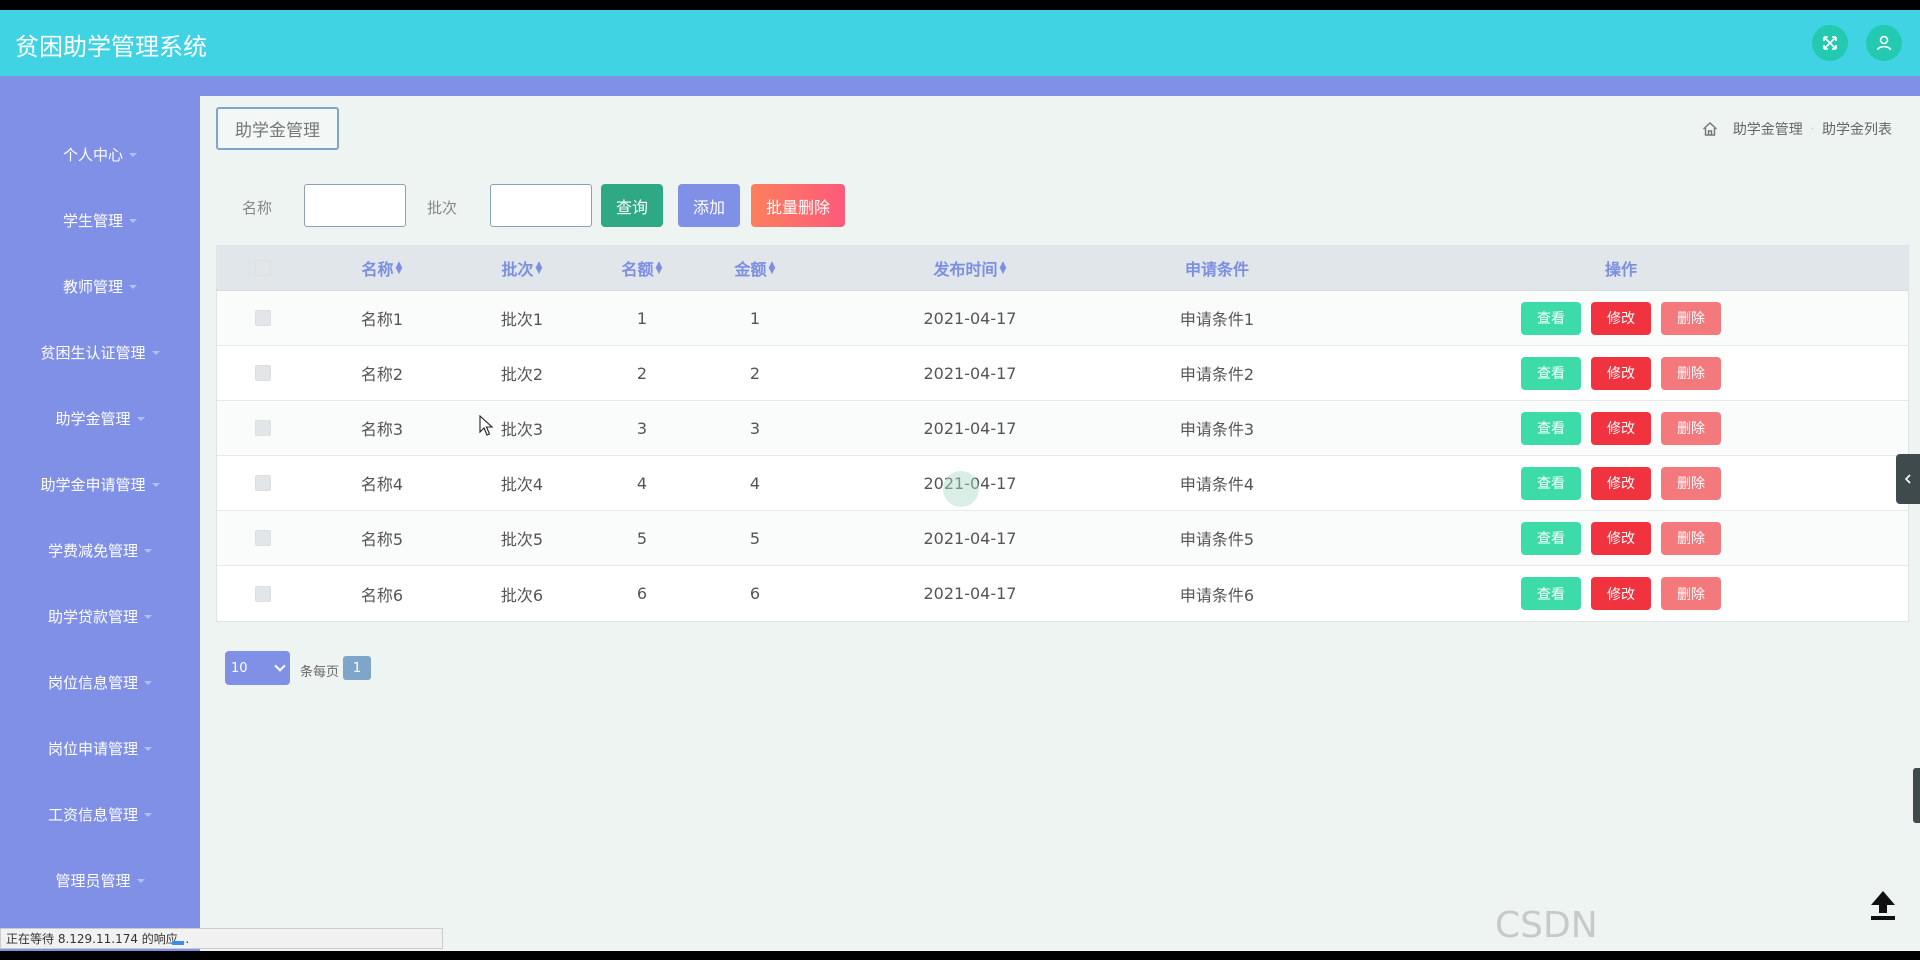 The height and width of the screenshot is (960, 1920). Describe the element at coordinates (659, 268) in the screenshot. I see `sort-icon: ▲ ▼` at that location.